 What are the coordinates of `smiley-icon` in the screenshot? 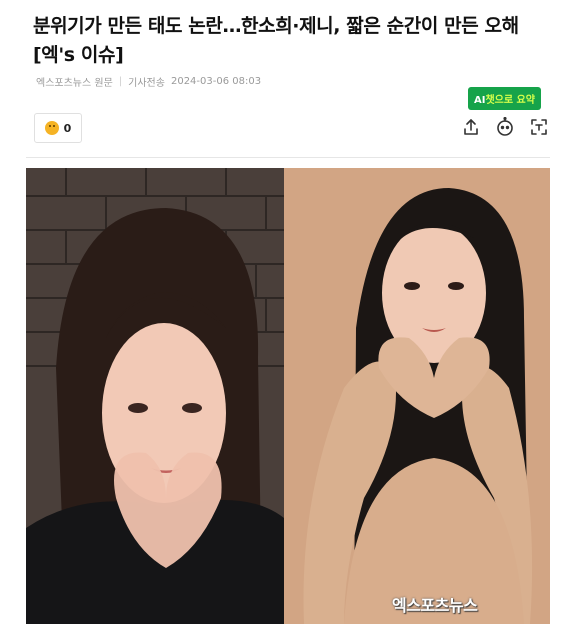 It's located at (51, 128).